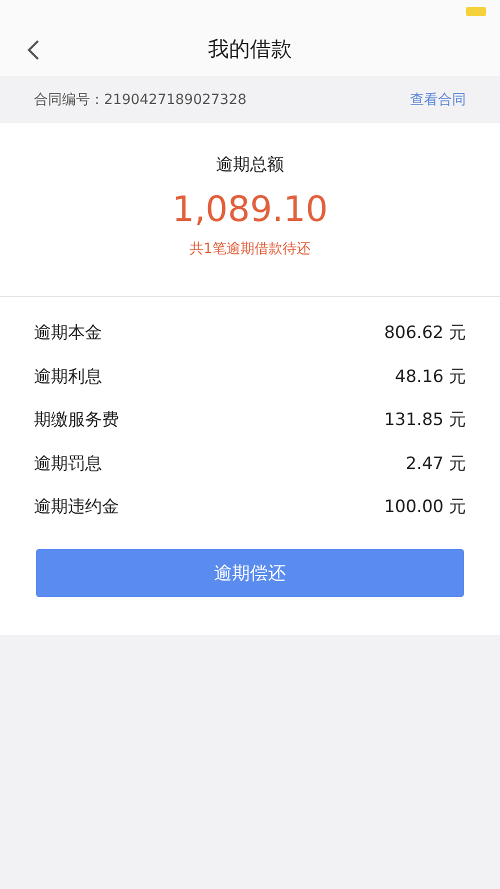 This screenshot has width=500, height=889. What do you see at coordinates (68, 333) in the screenshot?
I see `item-label: 逾期本金` at bounding box center [68, 333].